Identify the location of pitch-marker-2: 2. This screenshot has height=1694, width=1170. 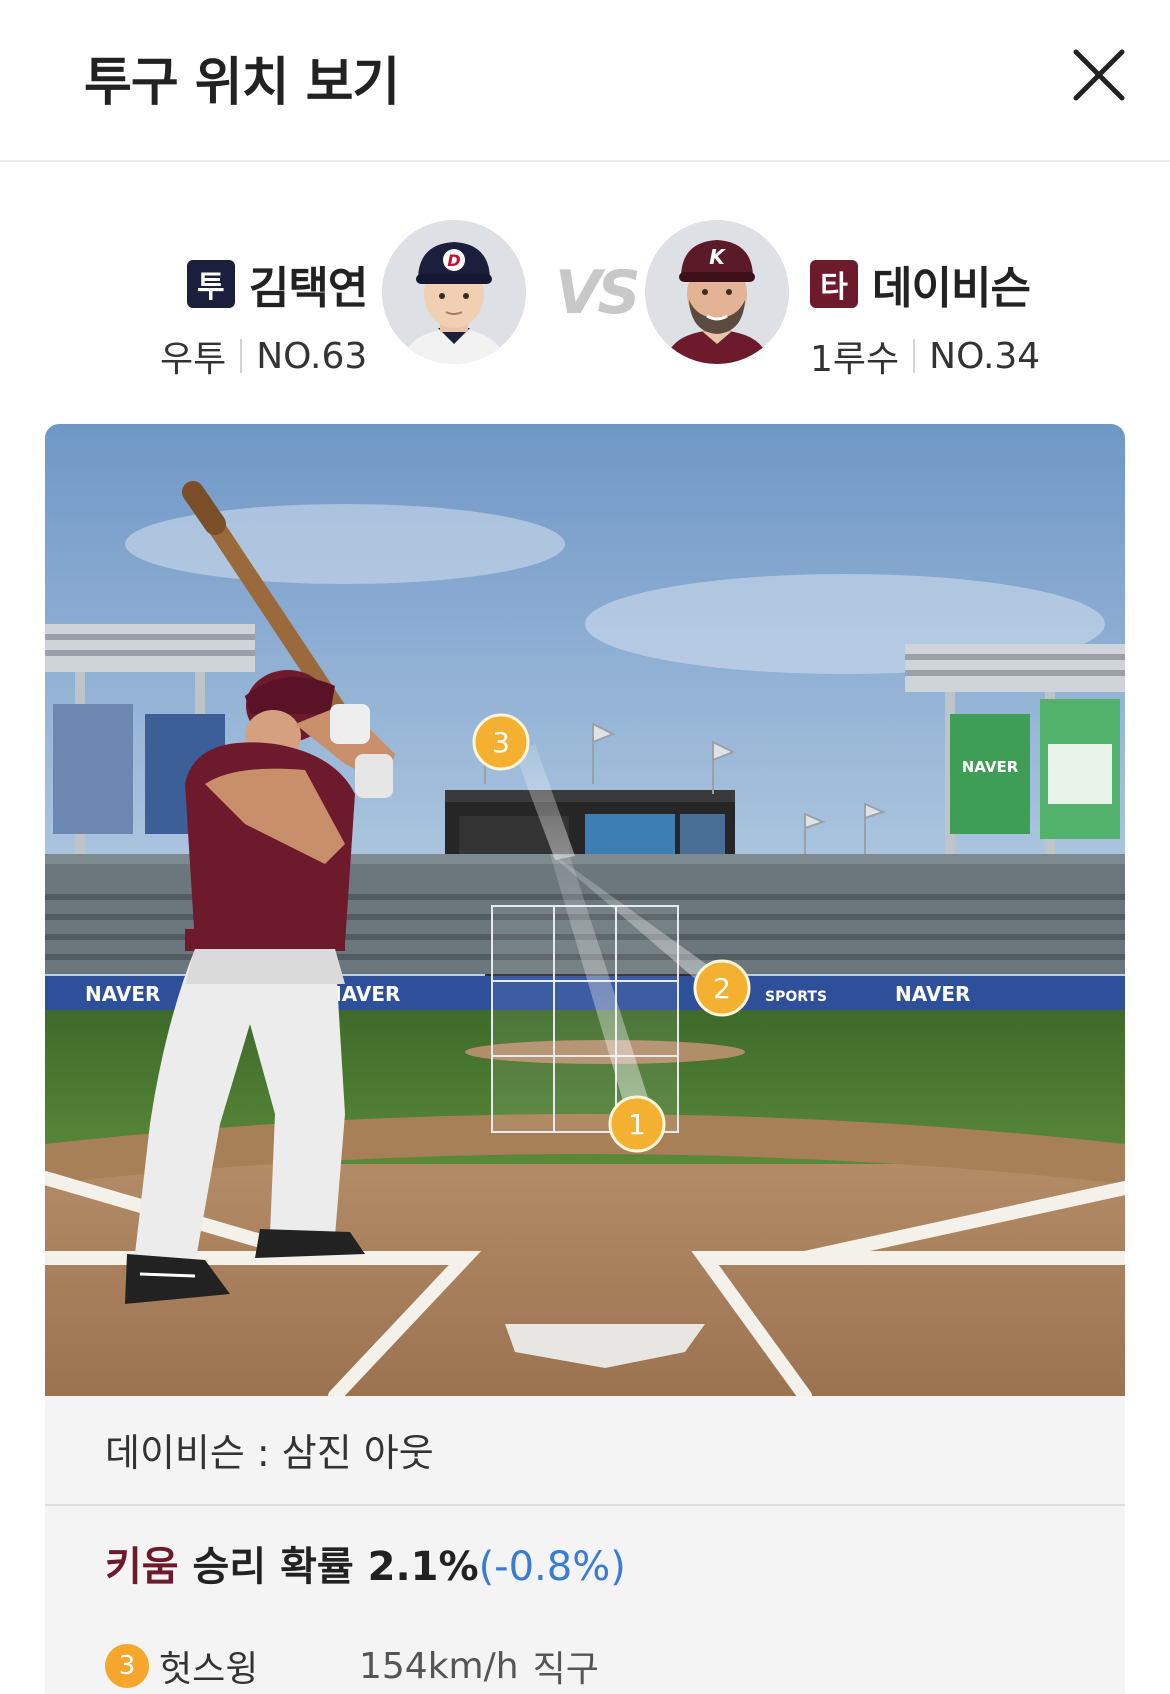
(722, 988).